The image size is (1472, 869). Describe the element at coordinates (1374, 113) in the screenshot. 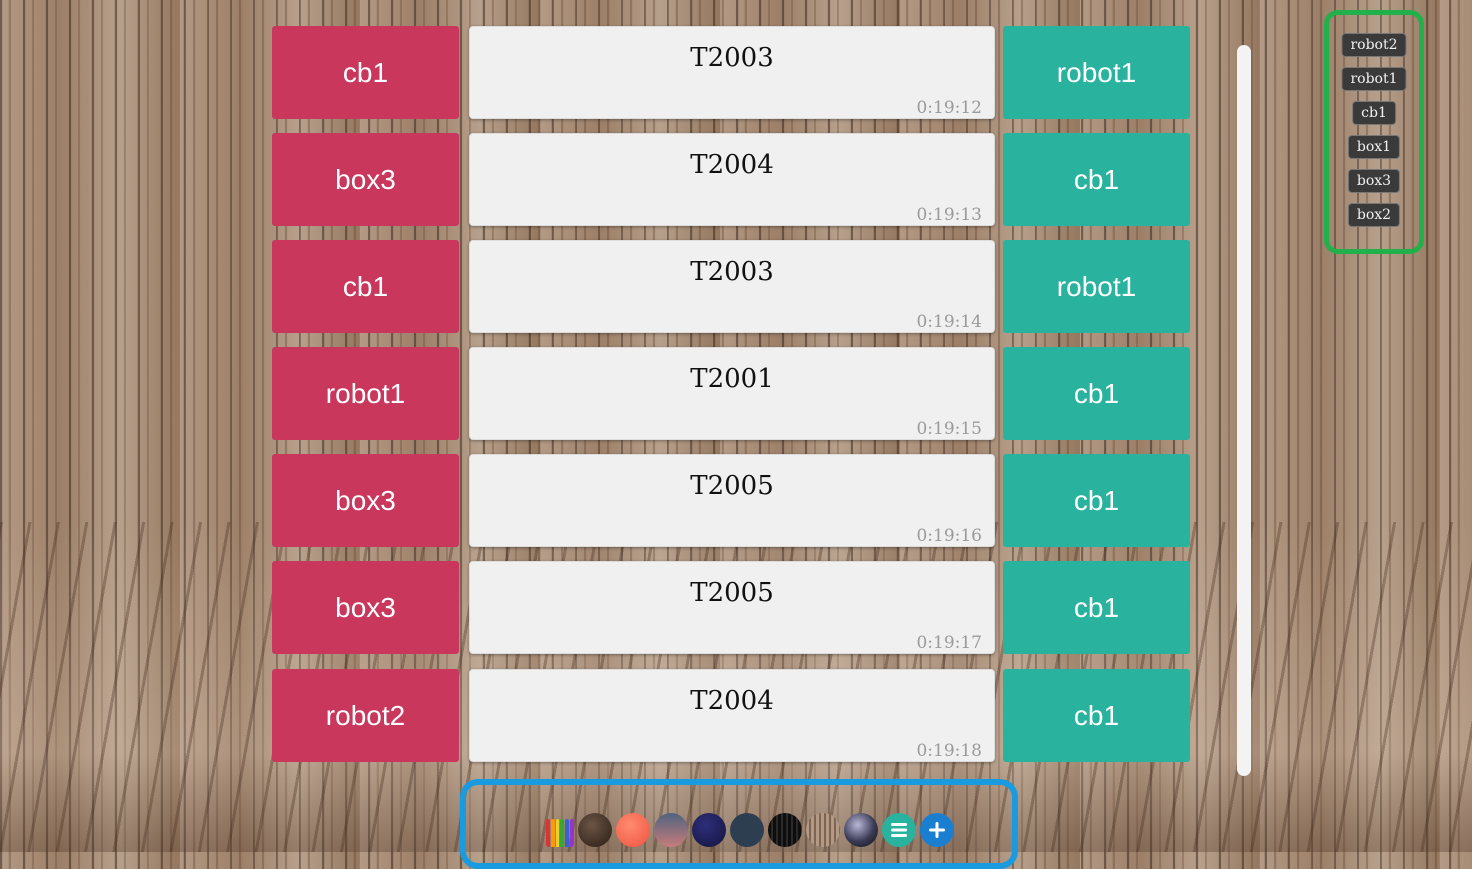

I see `legend-tag: cb1` at that location.